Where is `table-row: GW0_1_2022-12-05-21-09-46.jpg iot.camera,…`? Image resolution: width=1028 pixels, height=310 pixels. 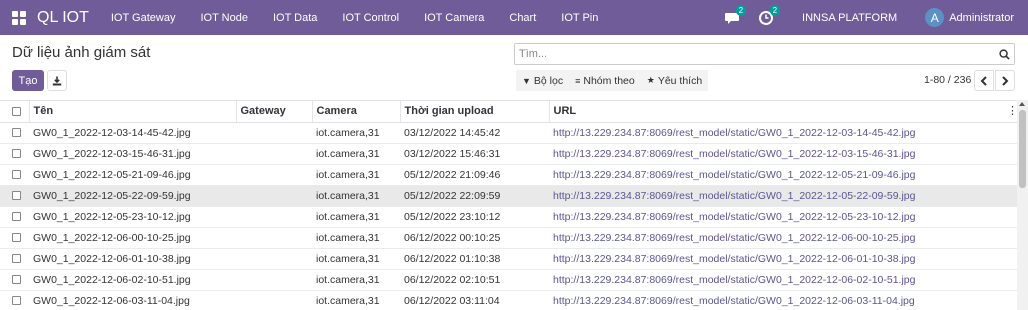
table-row: GW0_1_2022-12-05-21-09-46.jpg iot.camera,… is located at coordinates (509, 175).